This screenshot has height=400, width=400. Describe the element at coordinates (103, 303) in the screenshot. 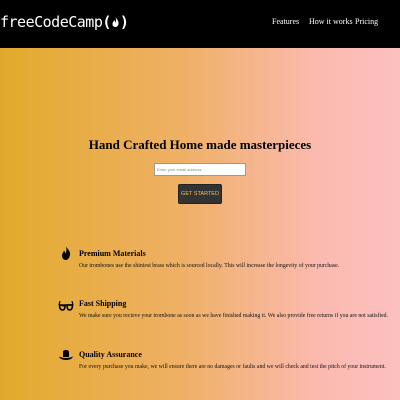

I see `feature-title: Fast Shipping` at that location.